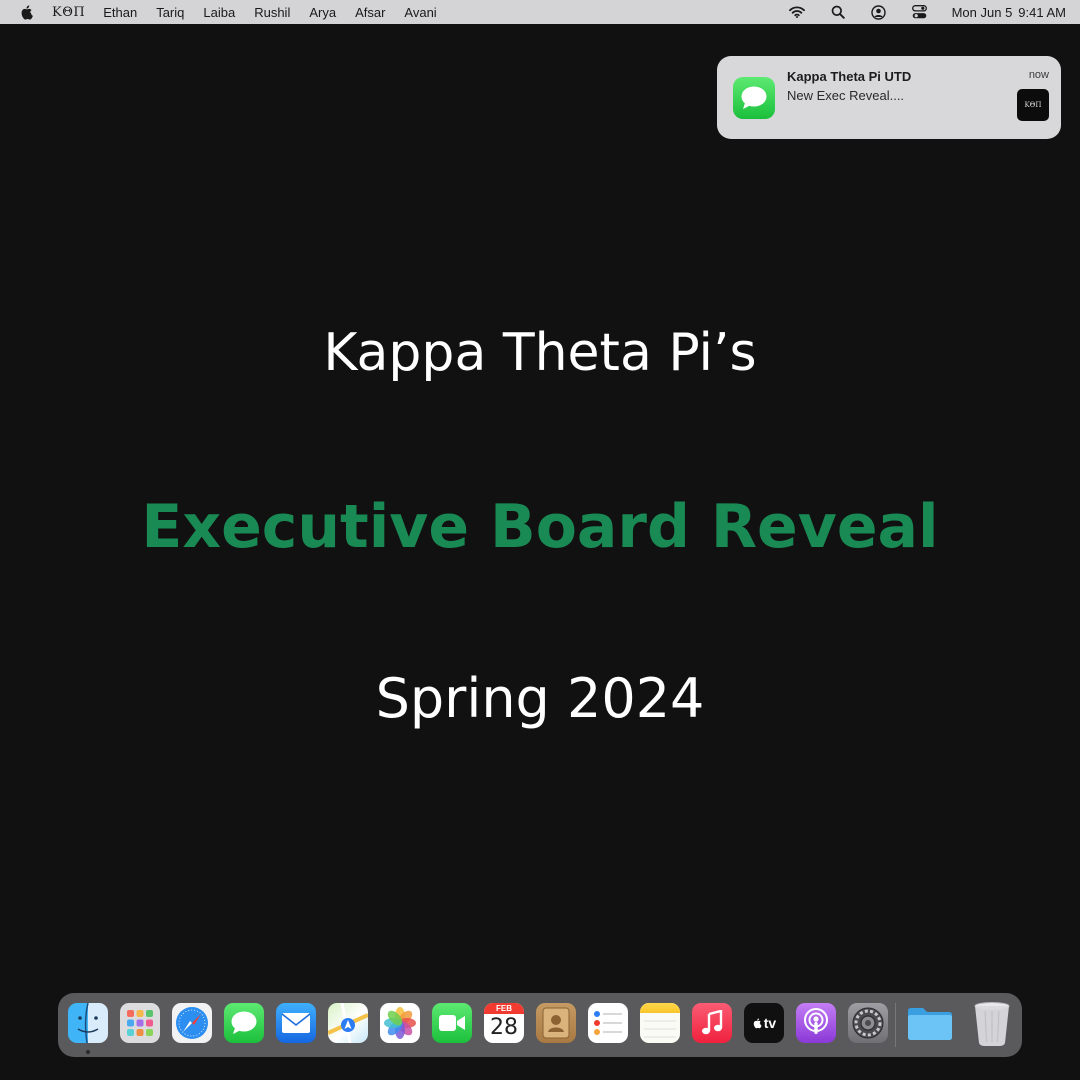  Describe the element at coordinates (660, 1023) in the screenshot. I see `notes-icon` at that location.